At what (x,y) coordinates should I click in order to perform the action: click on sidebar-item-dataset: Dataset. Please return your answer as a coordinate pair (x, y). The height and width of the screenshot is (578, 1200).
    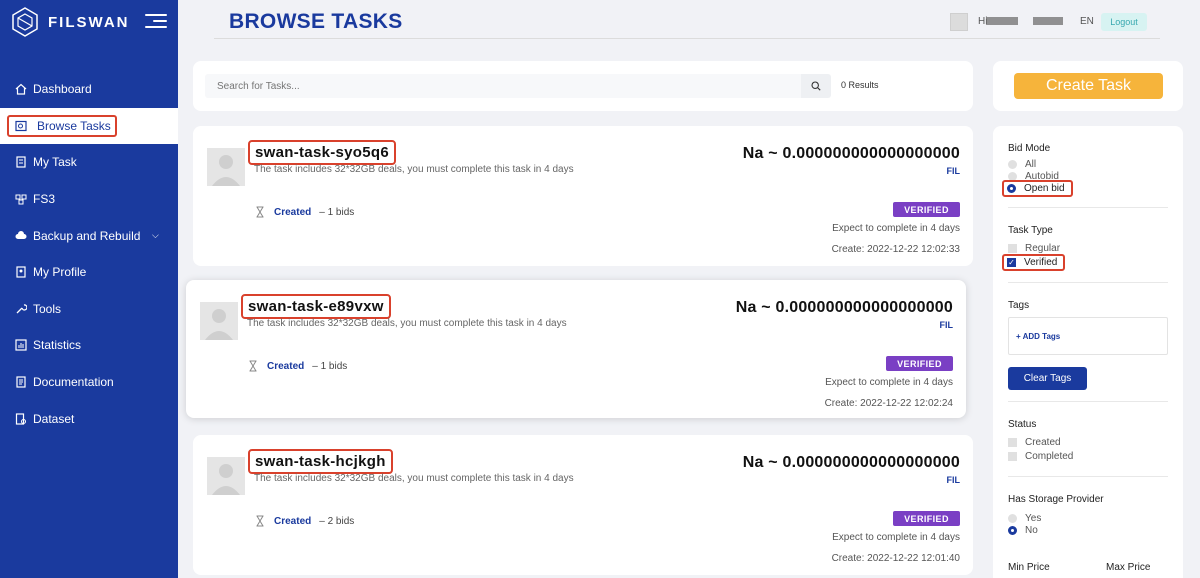
    Looking at the image, I should click on (89, 418).